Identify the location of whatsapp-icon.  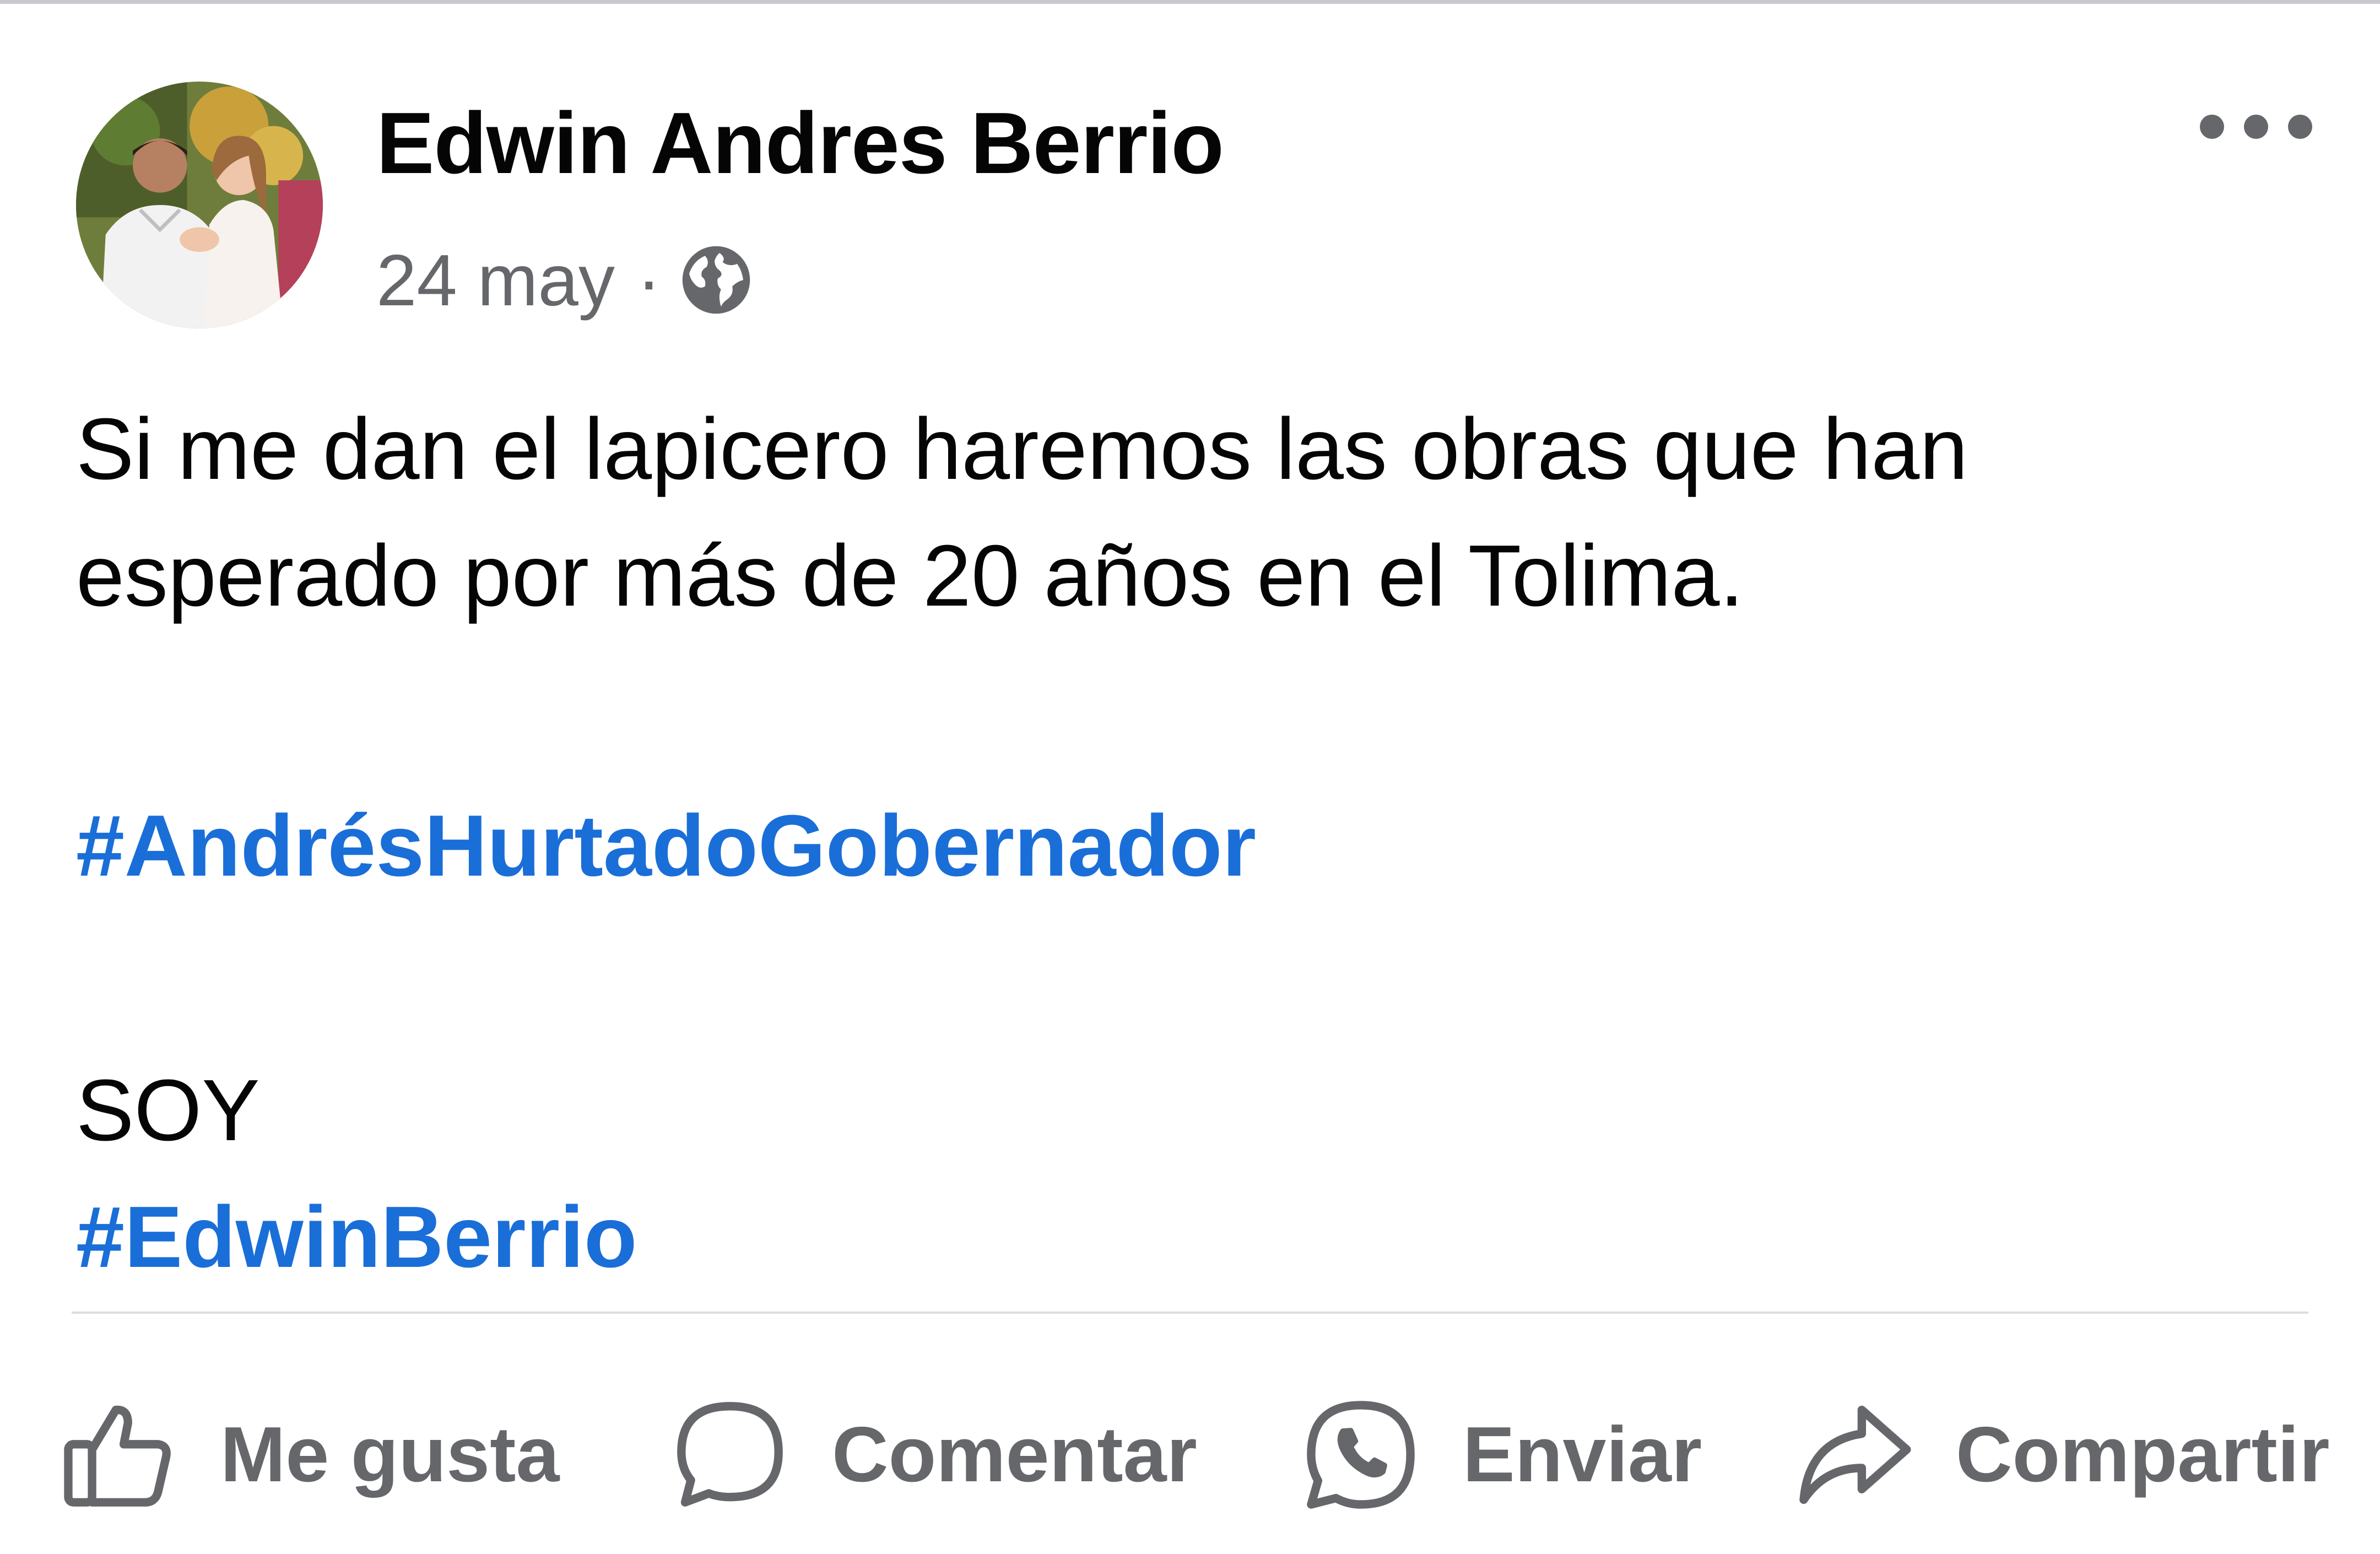
(1360, 1454).